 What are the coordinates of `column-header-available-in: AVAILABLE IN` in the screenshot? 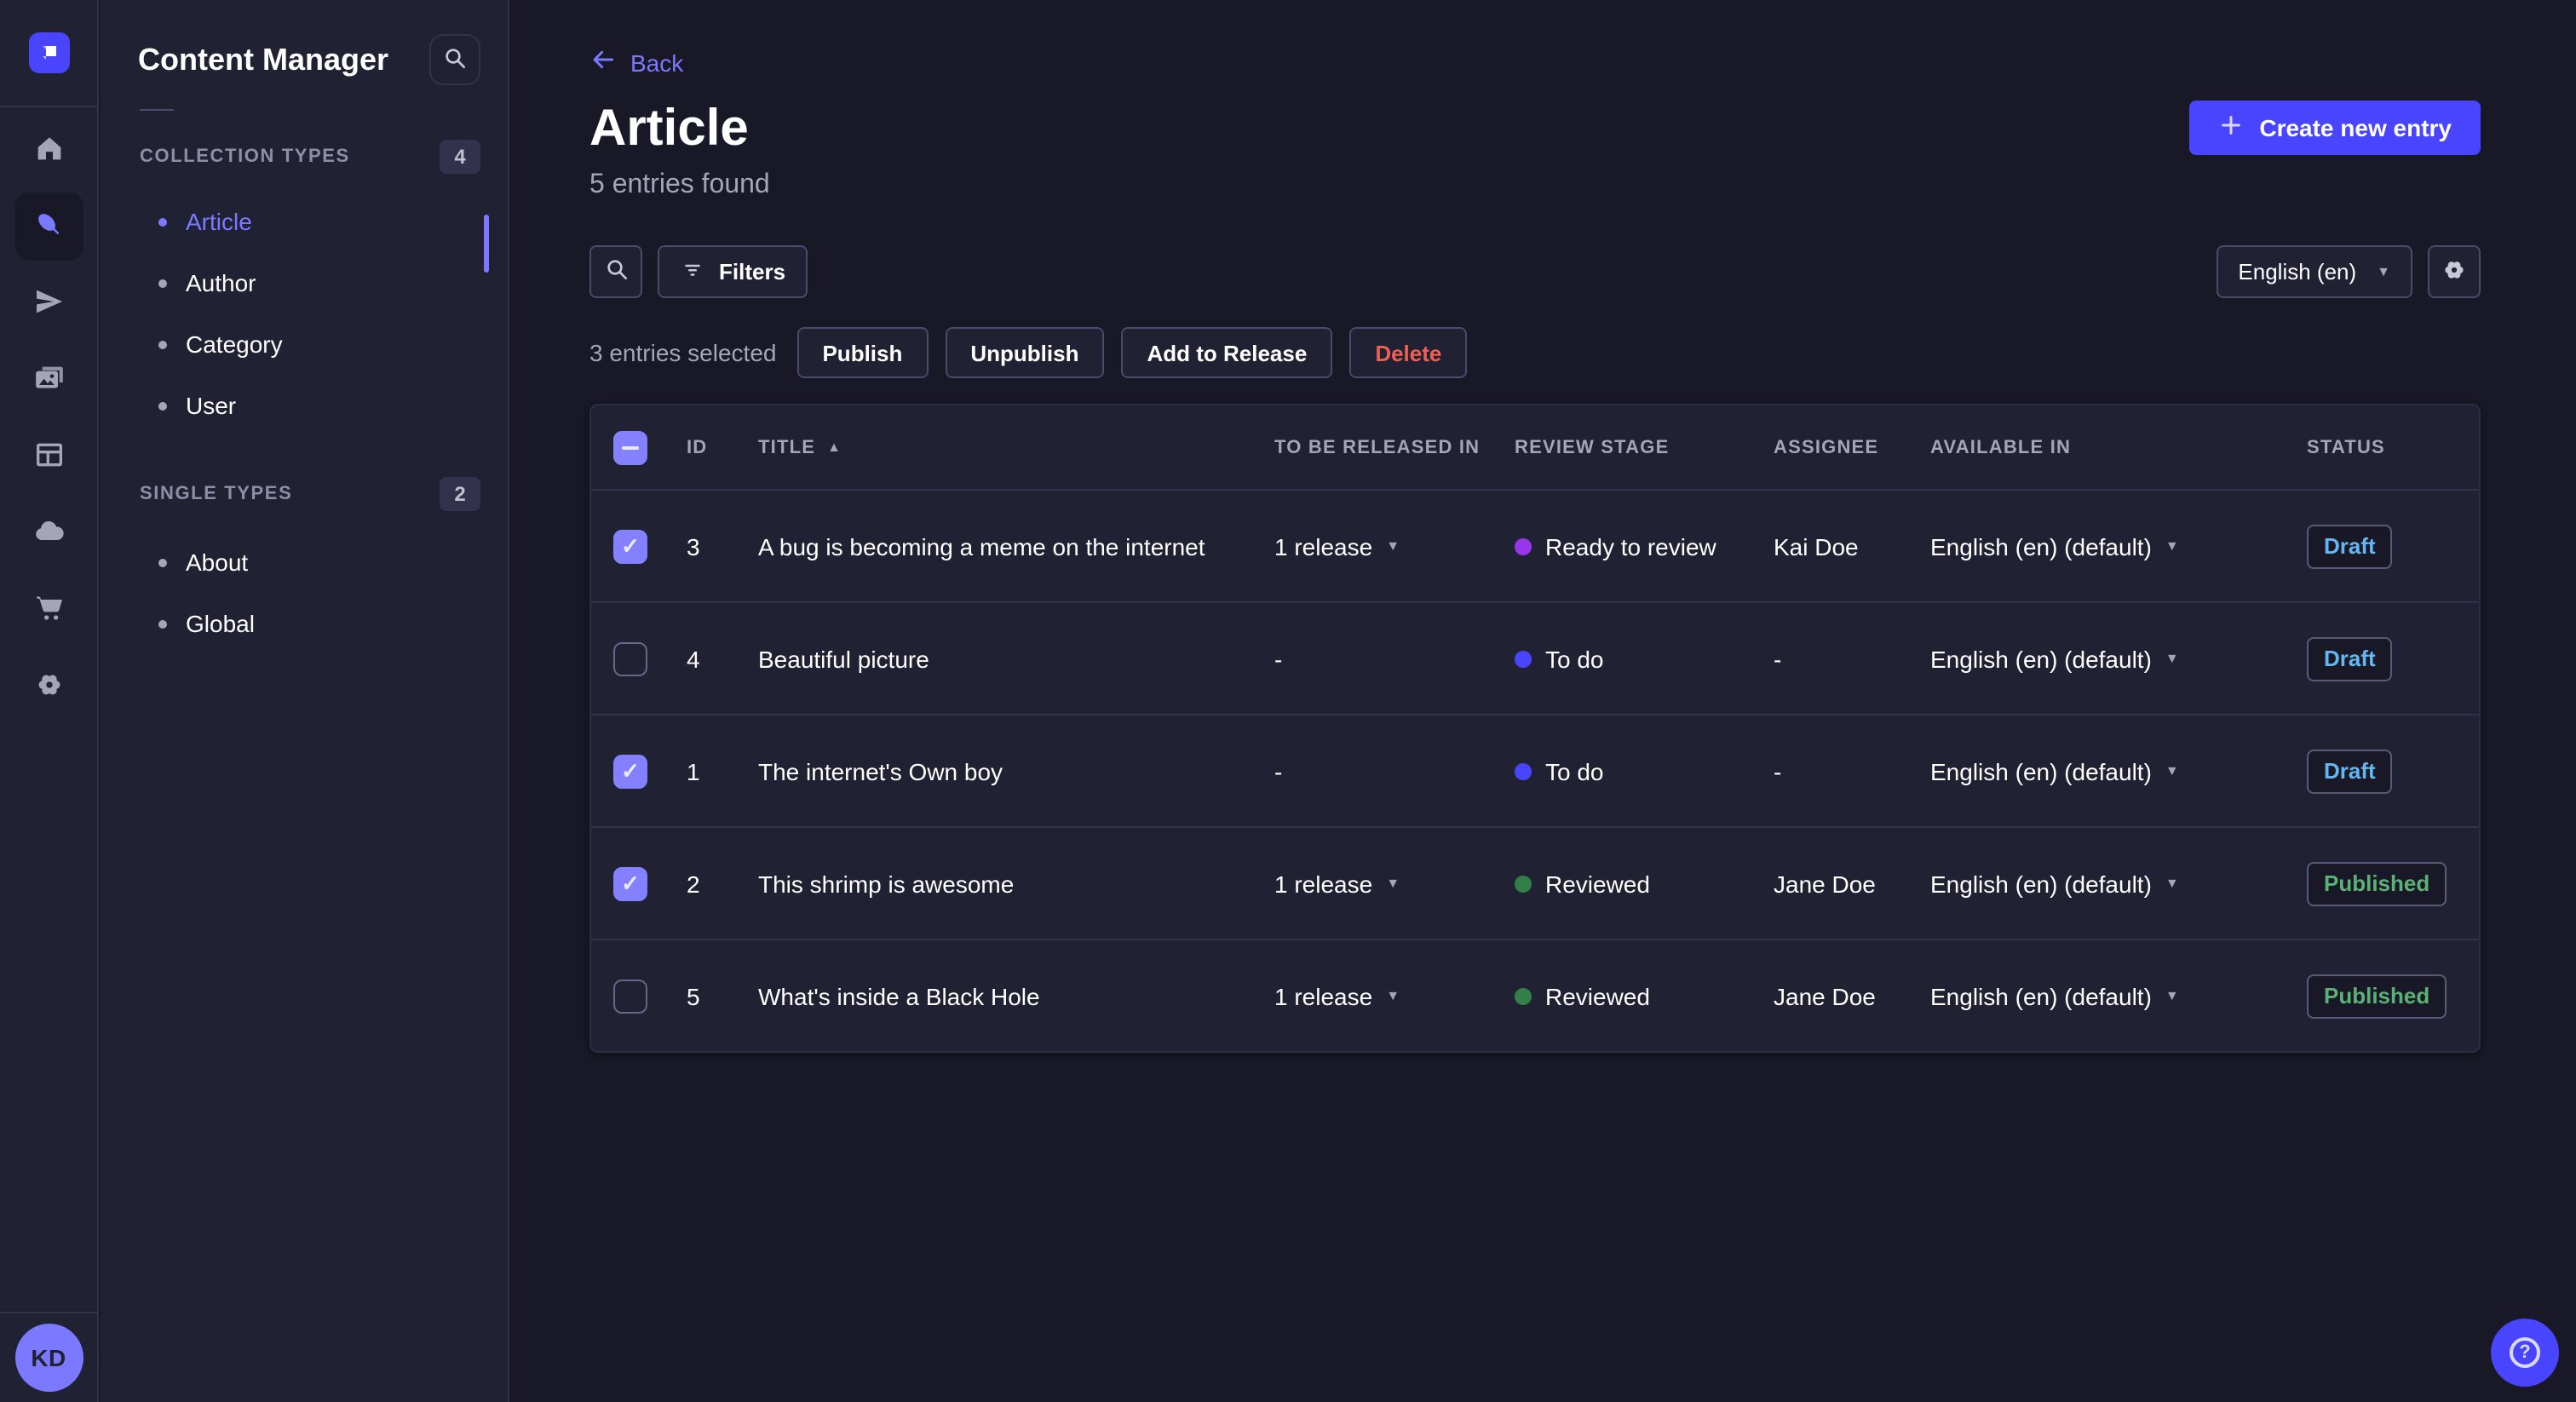 It's located at (2119, 447).